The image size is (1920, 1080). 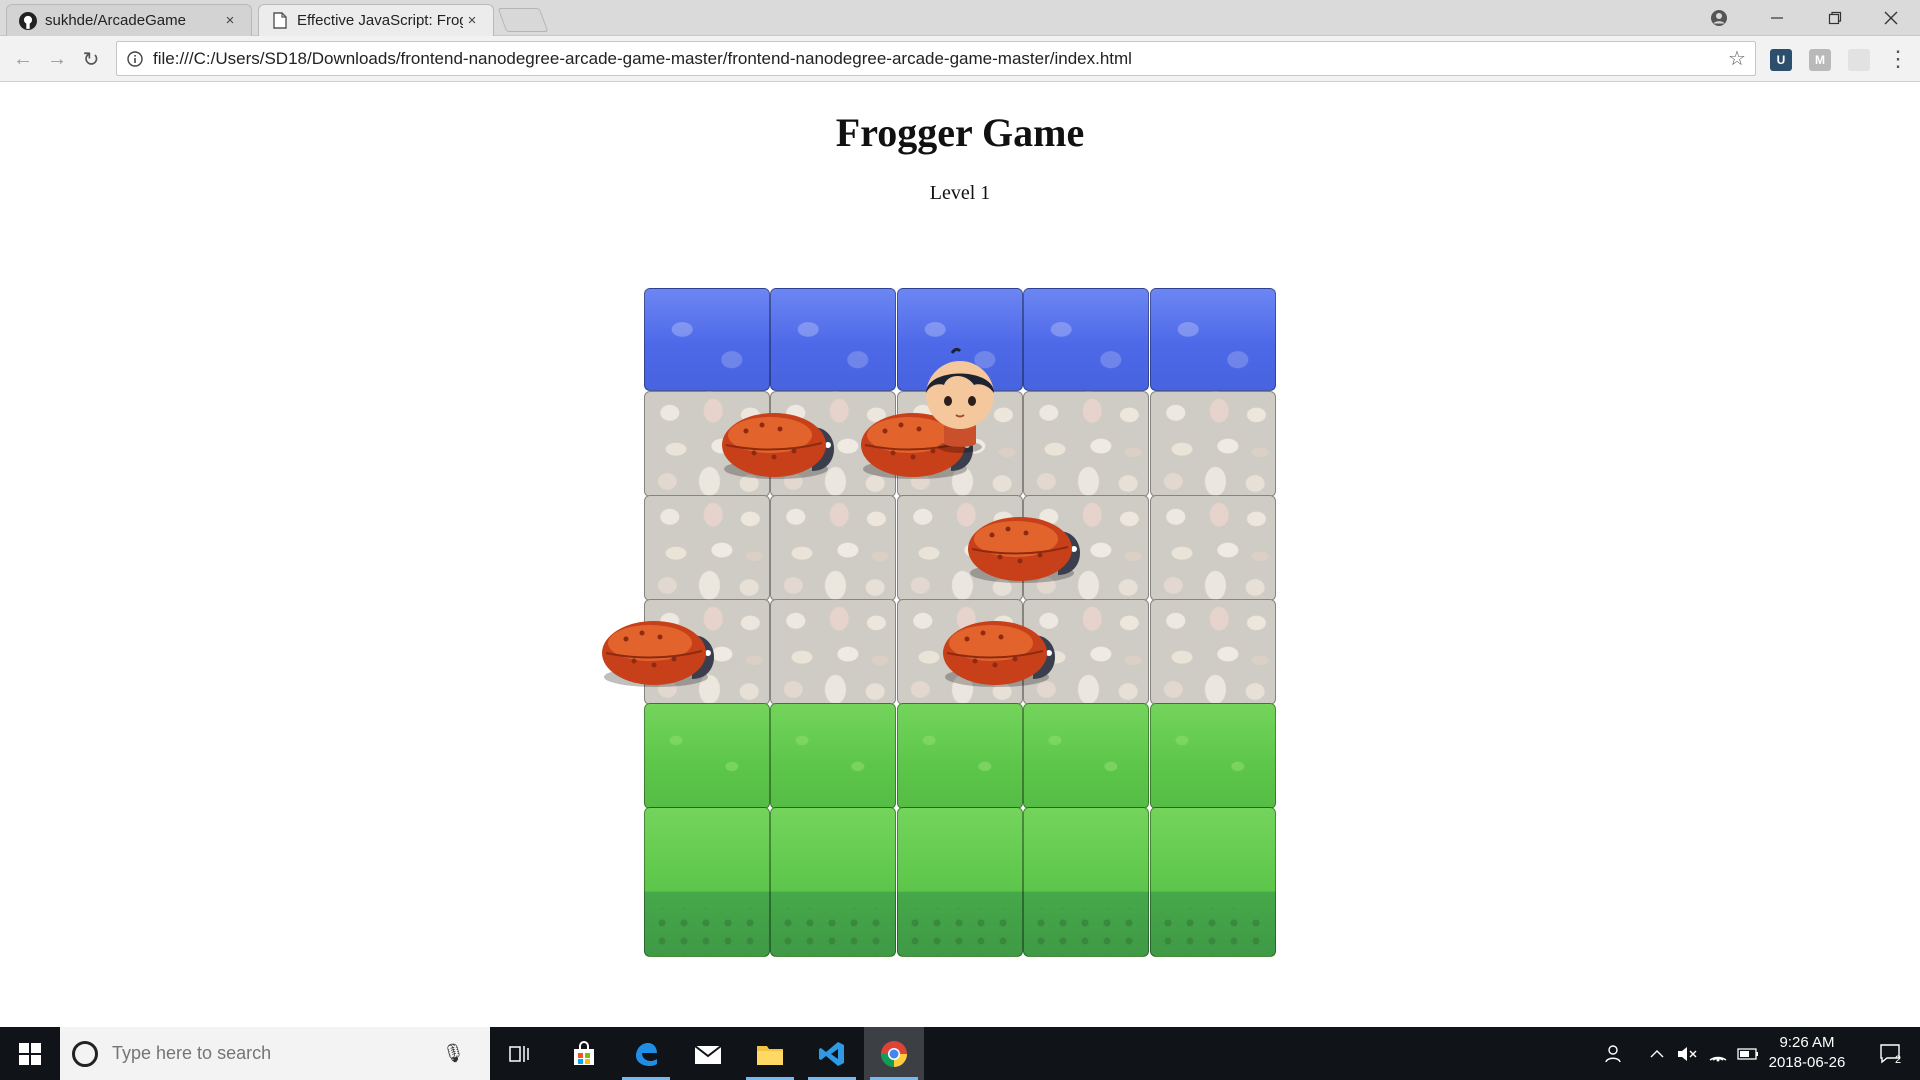 I want to click on taskbar-search: 🎙, so click(x=275, y=1053).